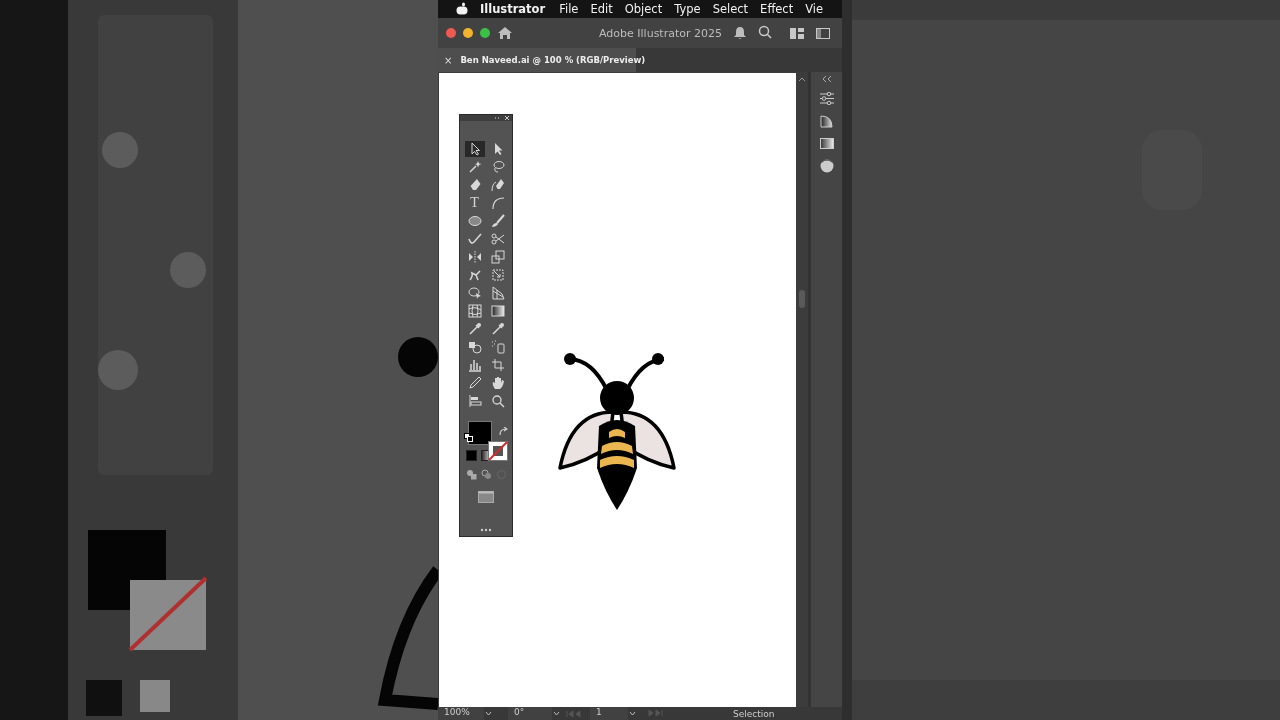 This screenshot has width=1280, height=720. What do you see at coordinates (497, 118) in the screenshot?
I see `grip-icon` at bounding box center [497, 118].